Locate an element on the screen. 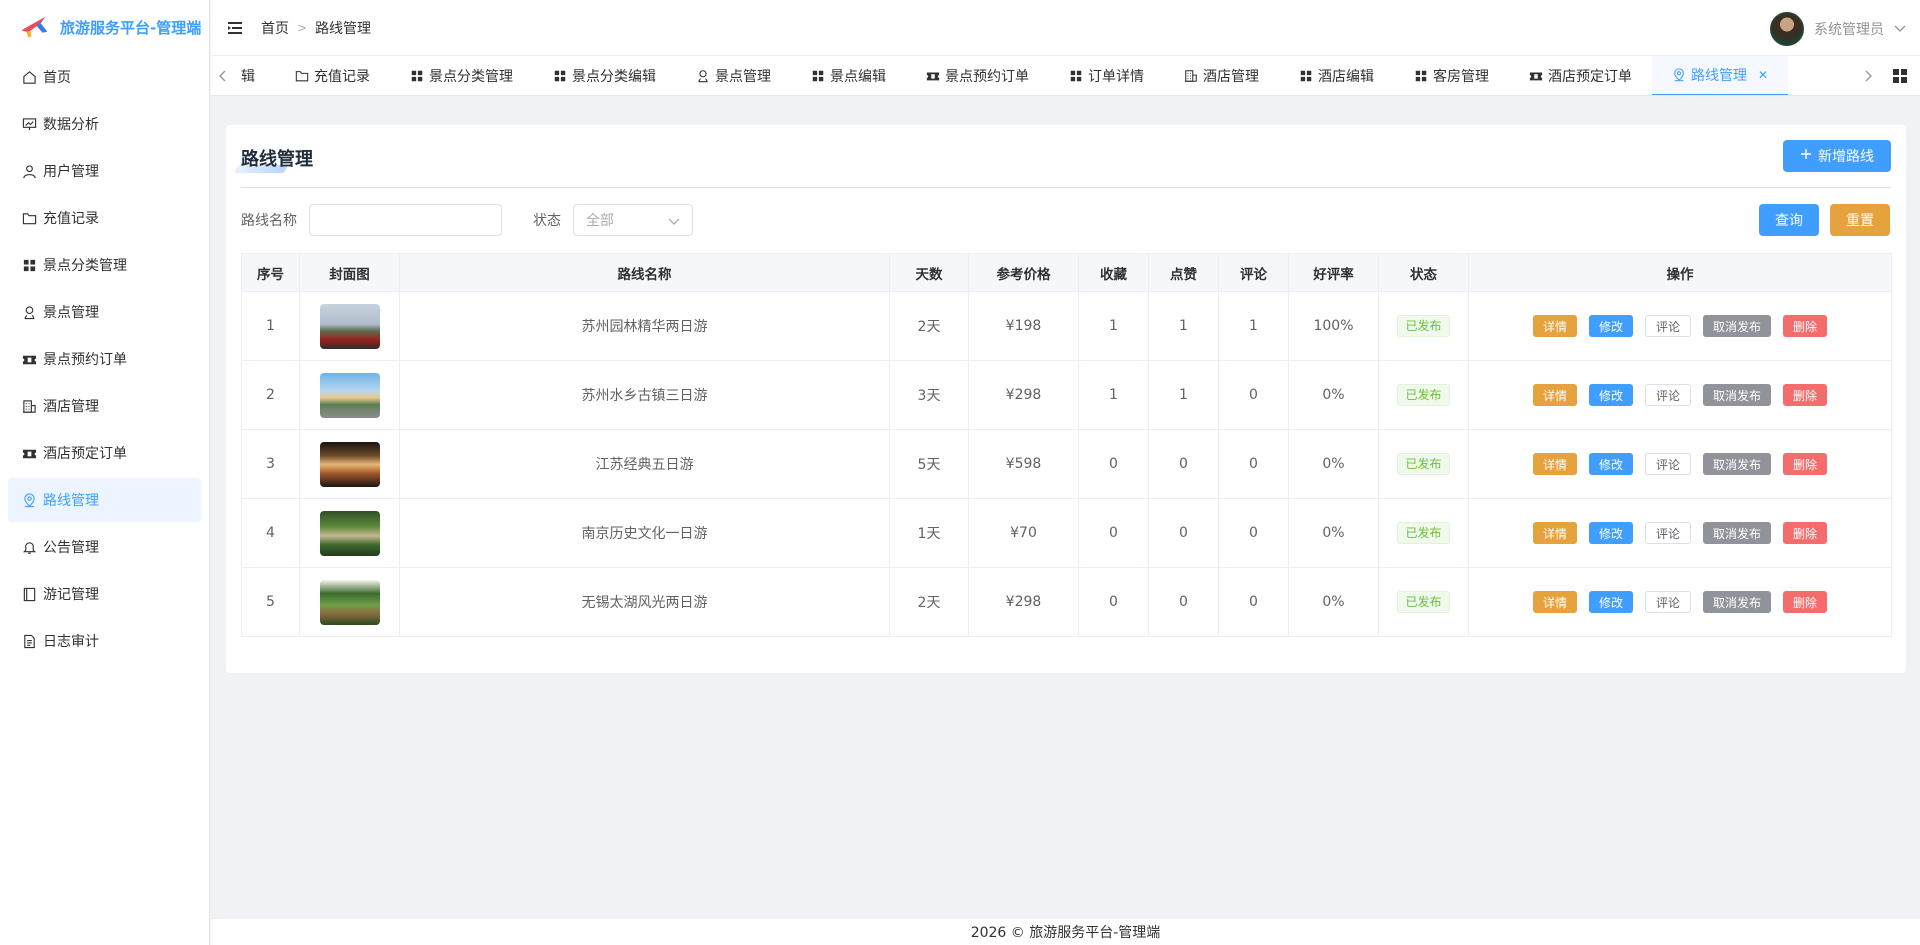 This screenshot has width=1920, height=945. column-header: 序号 is located at coordinates (270, 272).